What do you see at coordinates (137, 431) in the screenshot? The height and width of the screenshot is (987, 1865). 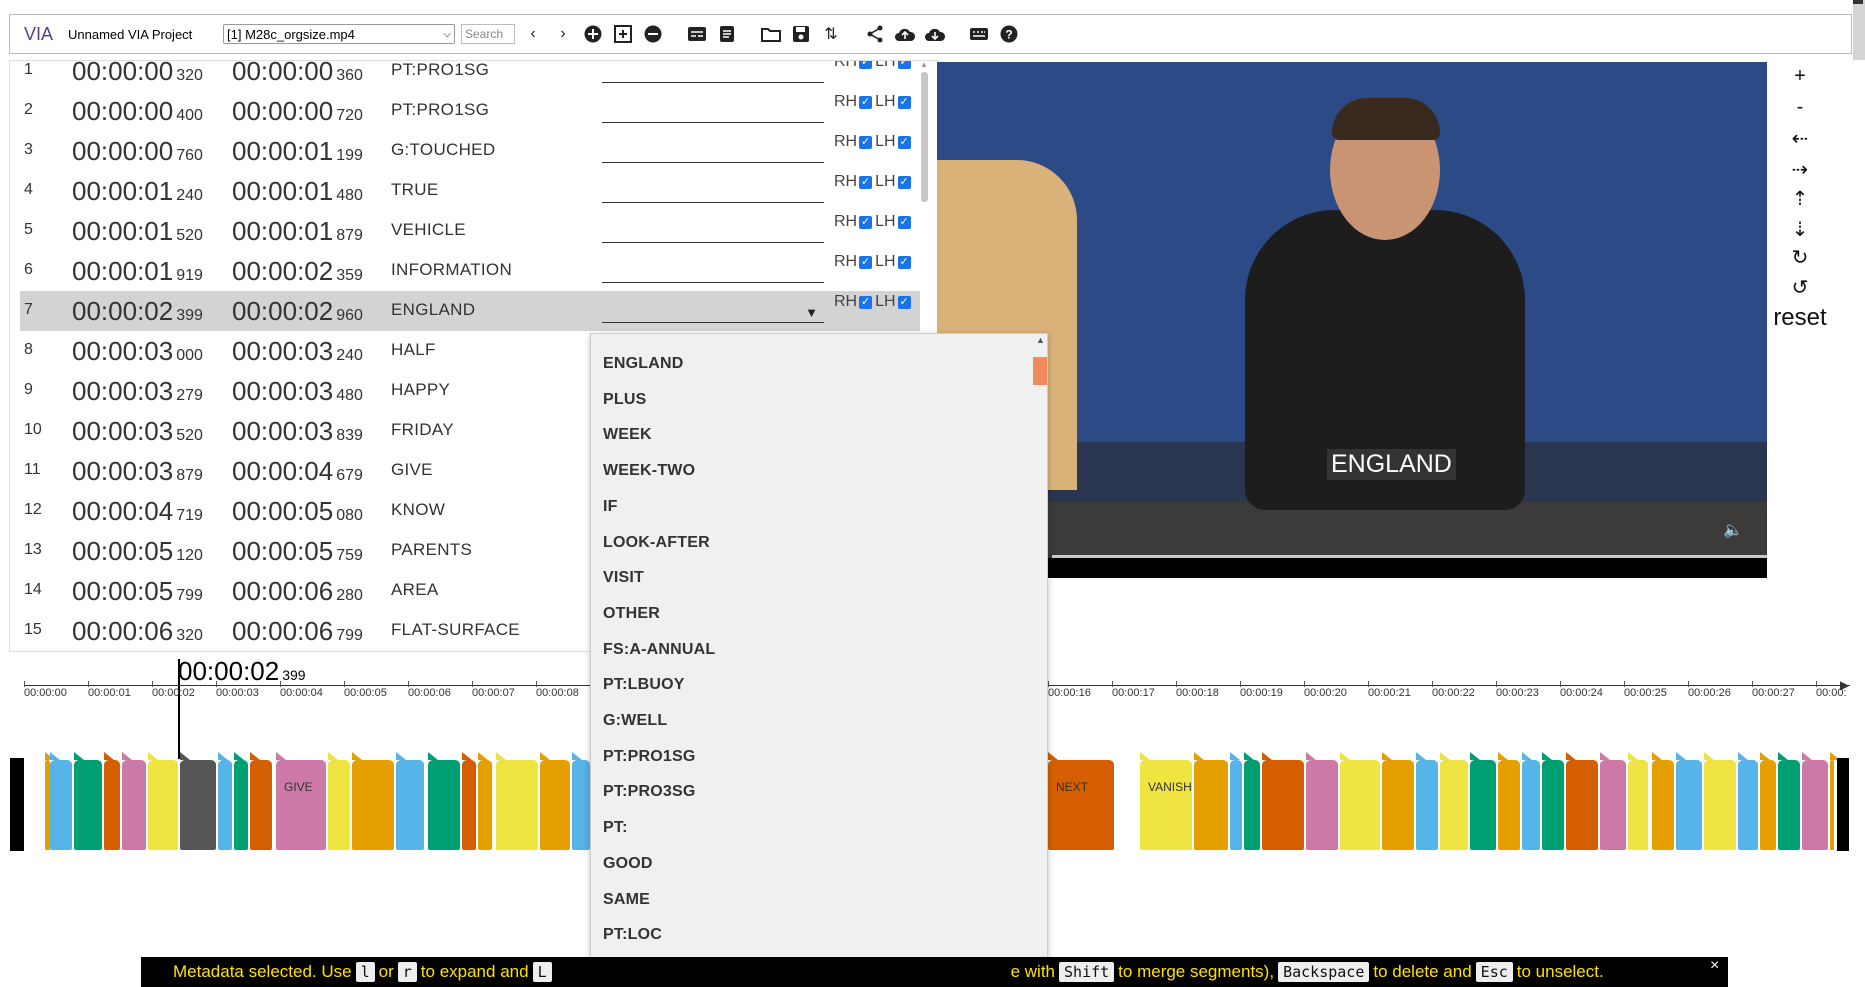 I see `start-time: 00:00:03 520` at bounding box center [137, 431].